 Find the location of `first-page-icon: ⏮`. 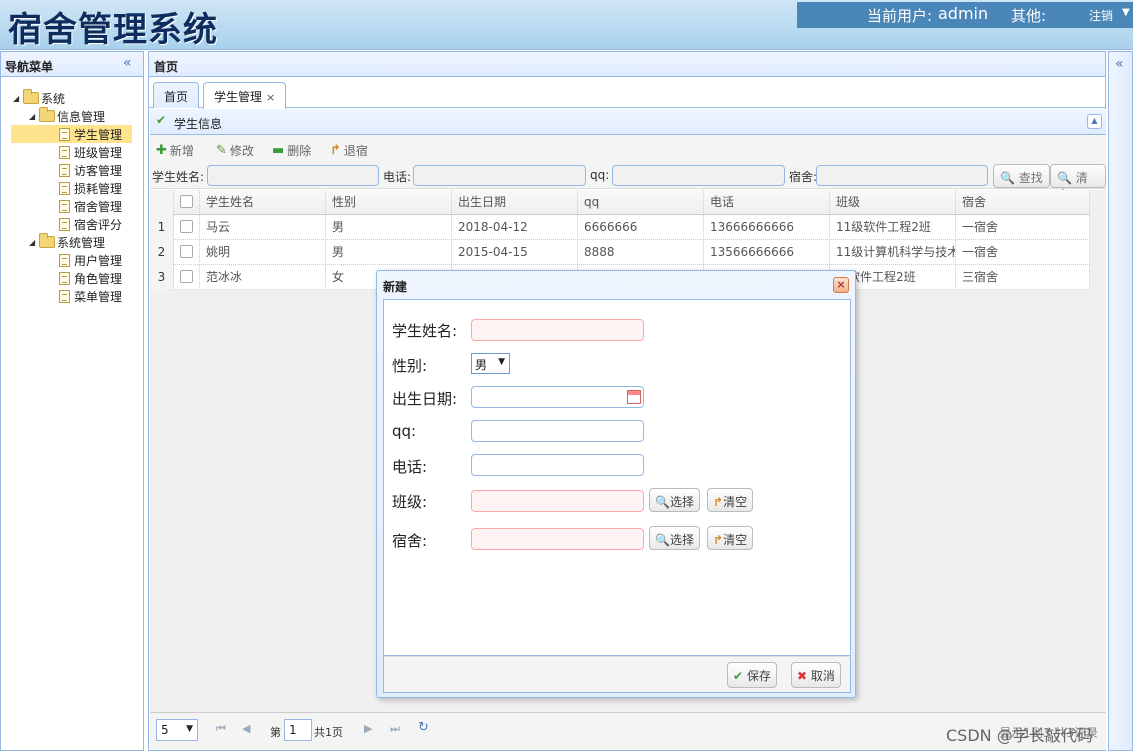

first-page-icon: ⏮ is located at coordinates (221, 729).